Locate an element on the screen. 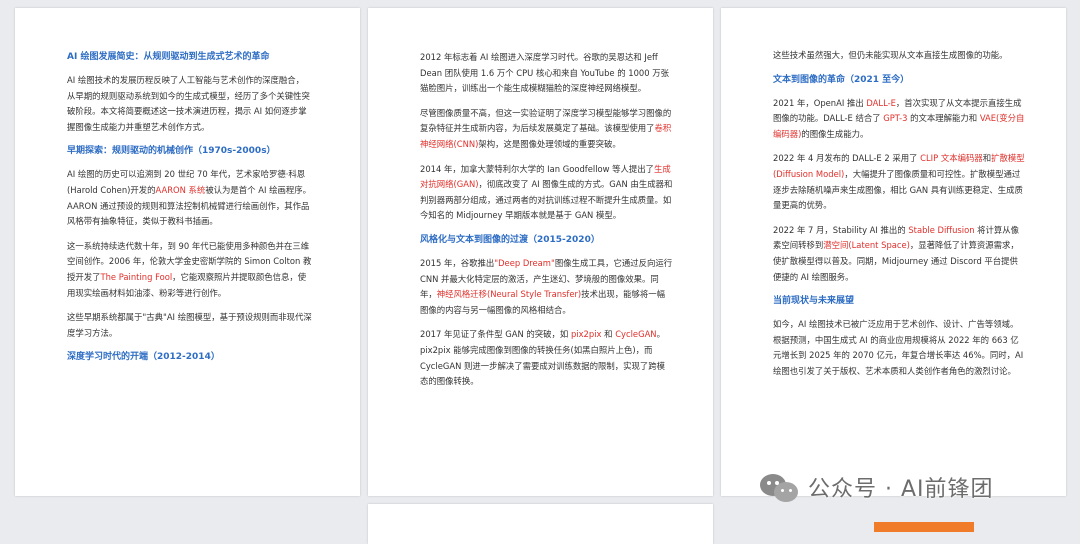 The width and height of the screenshot is (1080, 544). highlight-cyclegan: CycleGAN is located at coordinates (636, 334).